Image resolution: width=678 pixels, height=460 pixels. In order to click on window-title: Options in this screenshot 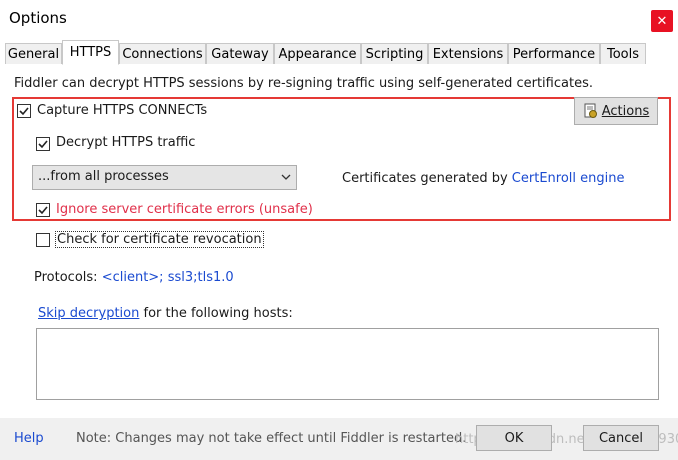, I will do `click(38, 18)`.